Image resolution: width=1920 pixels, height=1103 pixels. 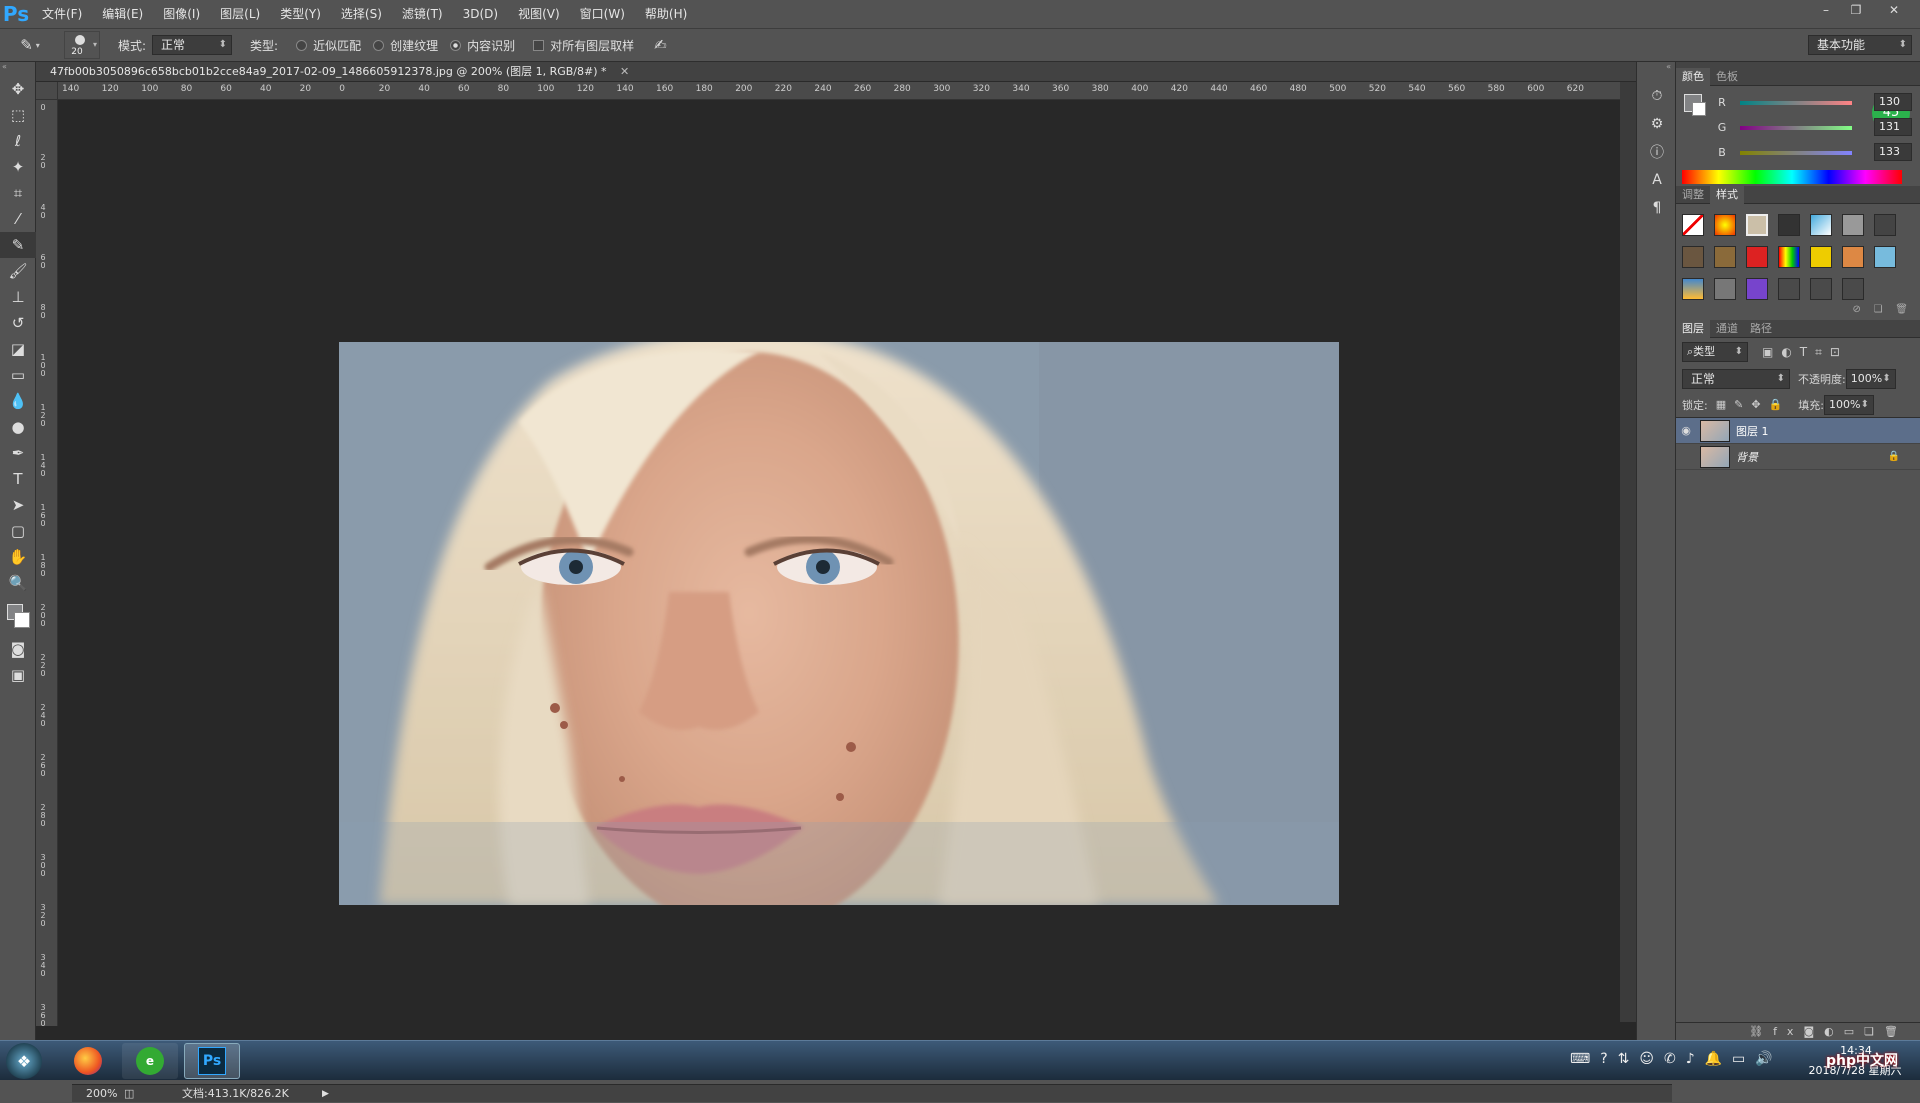 I want to click on eraser-tool-icon: ◪, so click(x=18, y=349).